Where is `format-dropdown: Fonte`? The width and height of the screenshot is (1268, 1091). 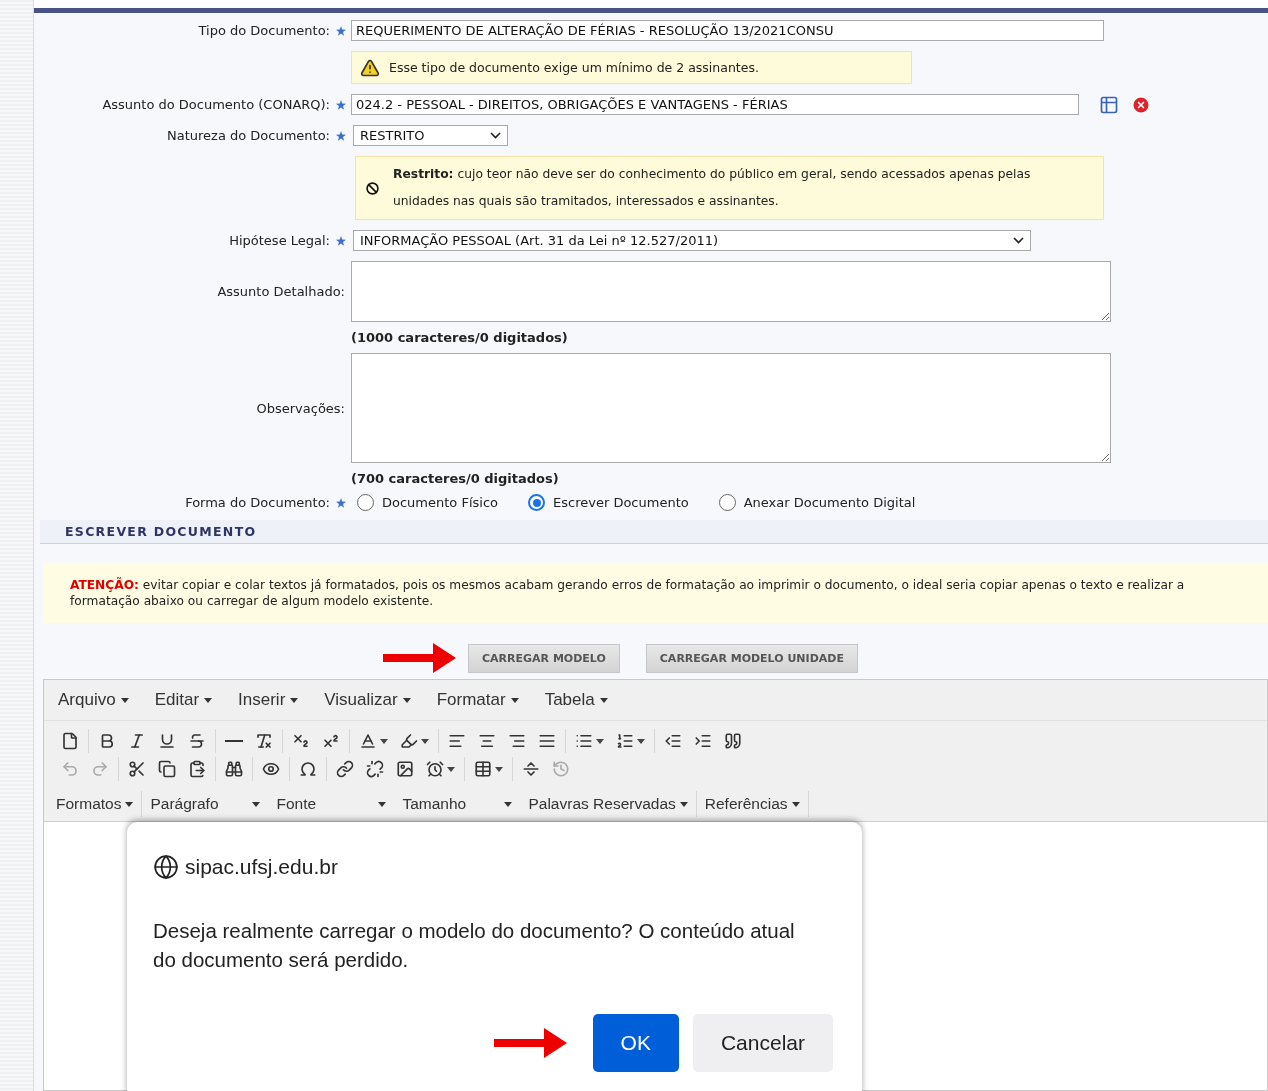 format-dropdown: Fonte is located at coordinates (331, 804).